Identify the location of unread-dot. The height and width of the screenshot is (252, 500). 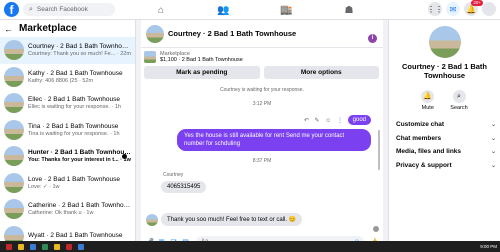
(124, 156).